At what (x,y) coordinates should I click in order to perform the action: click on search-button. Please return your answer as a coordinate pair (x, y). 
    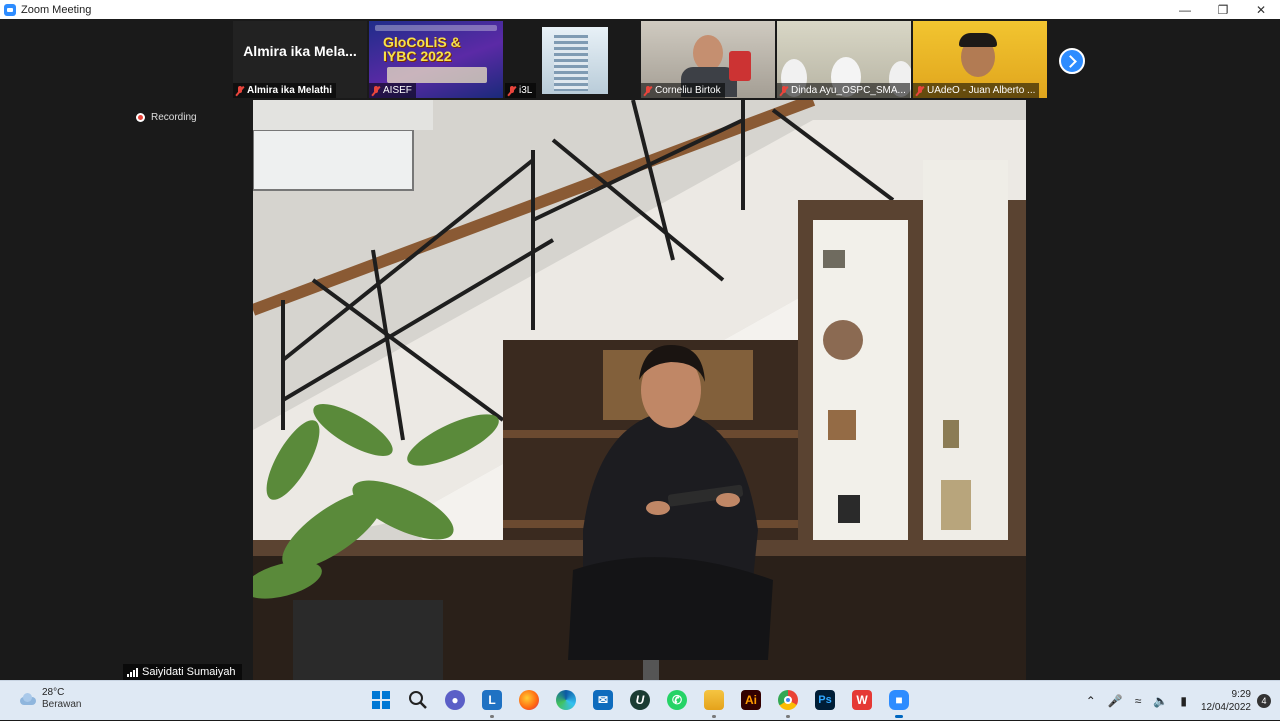
    Looking at the image, I should click on (418, 700).